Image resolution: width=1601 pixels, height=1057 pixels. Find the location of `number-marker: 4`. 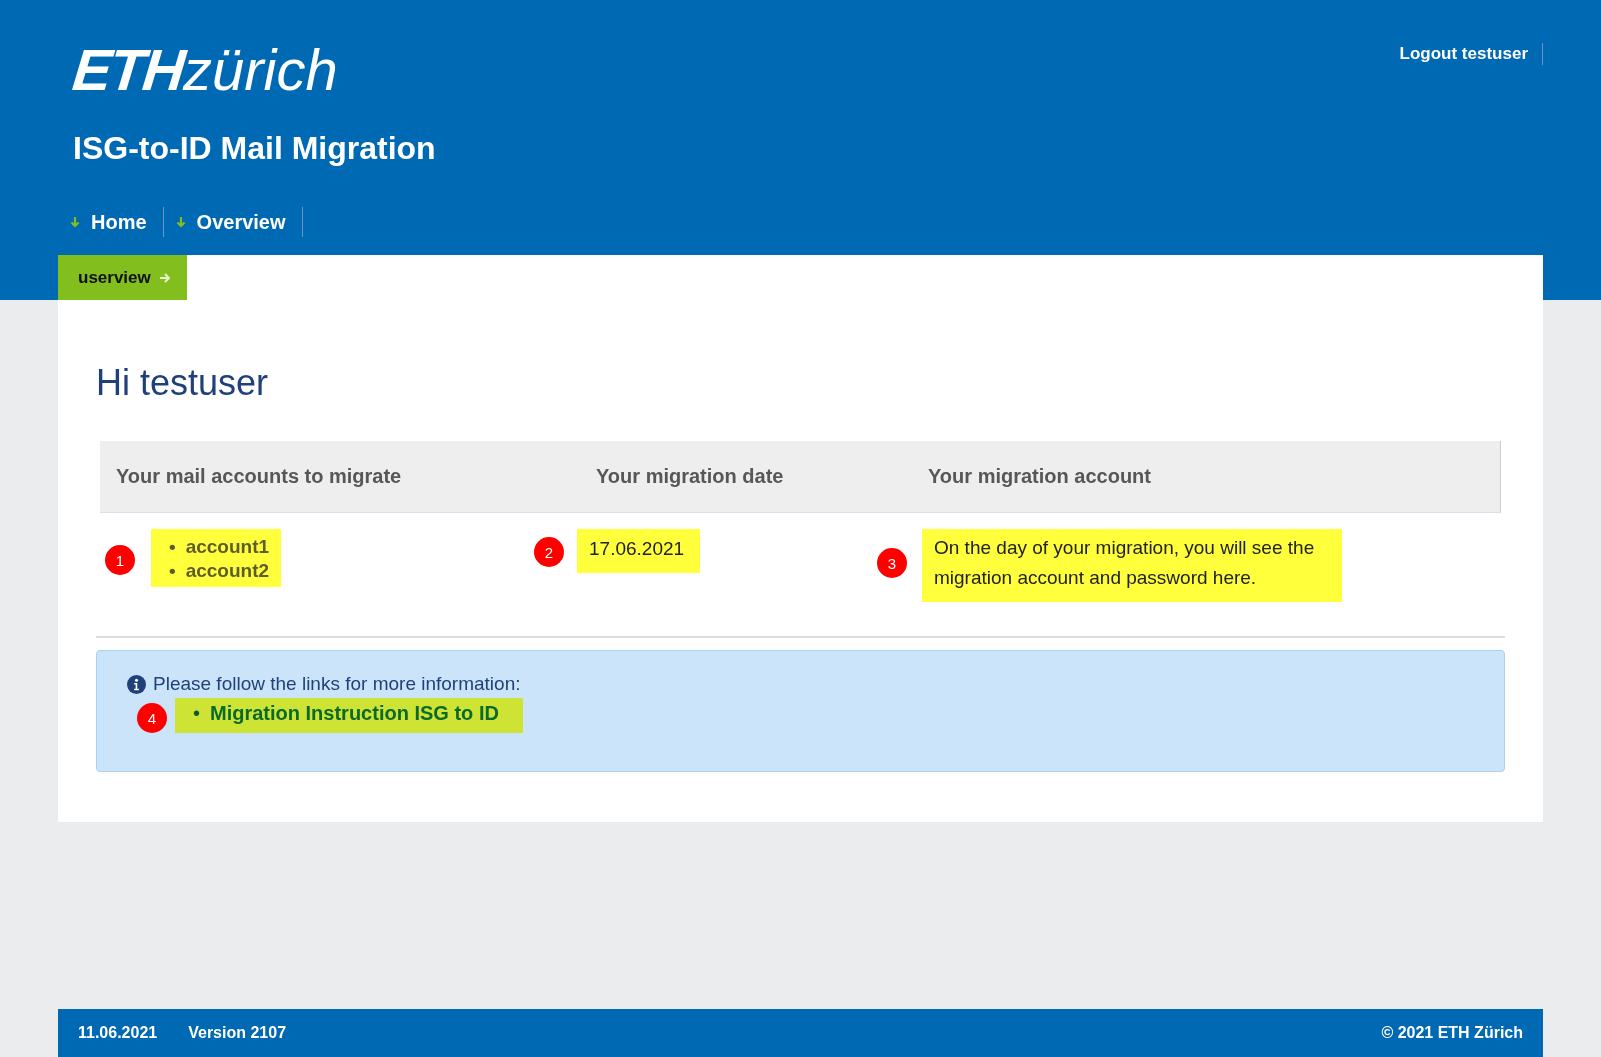

number-marker: 4 is located at coordinates (152, 718).